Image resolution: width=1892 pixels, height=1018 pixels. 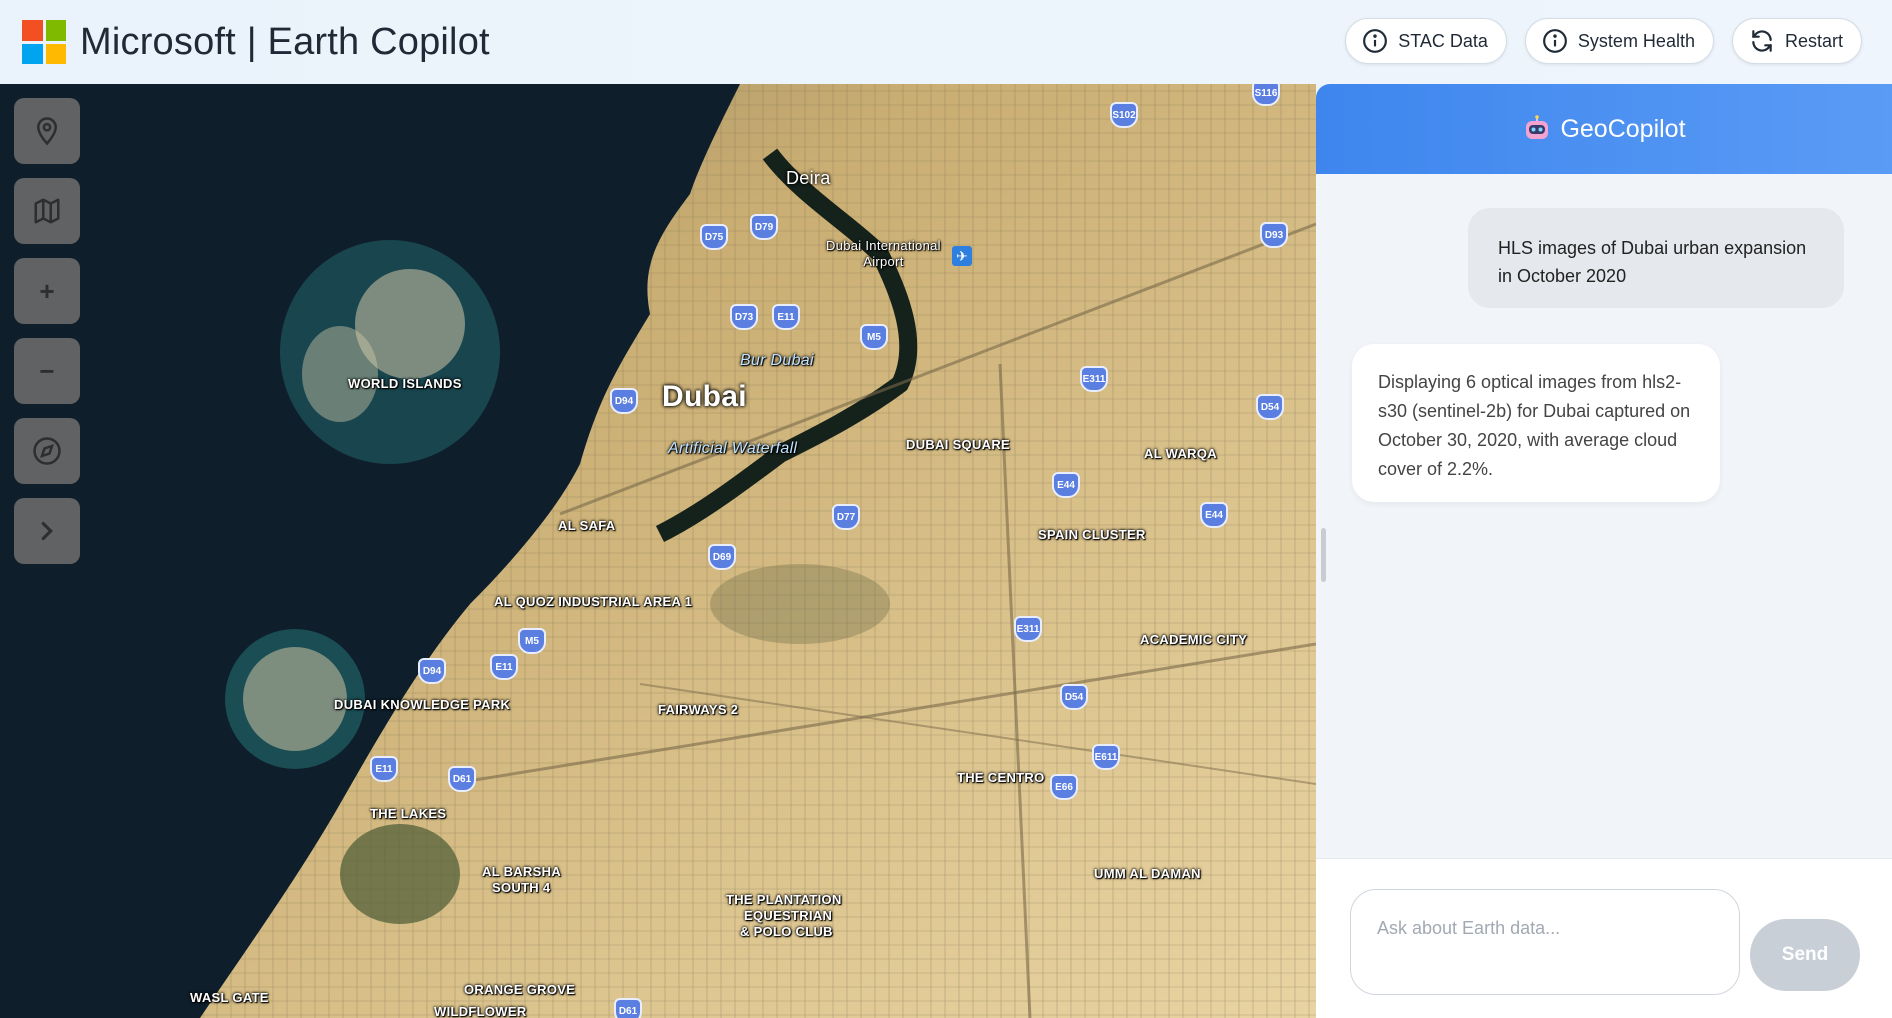 I want to click on map-toolbar: + −, so click(x=47, y=331).